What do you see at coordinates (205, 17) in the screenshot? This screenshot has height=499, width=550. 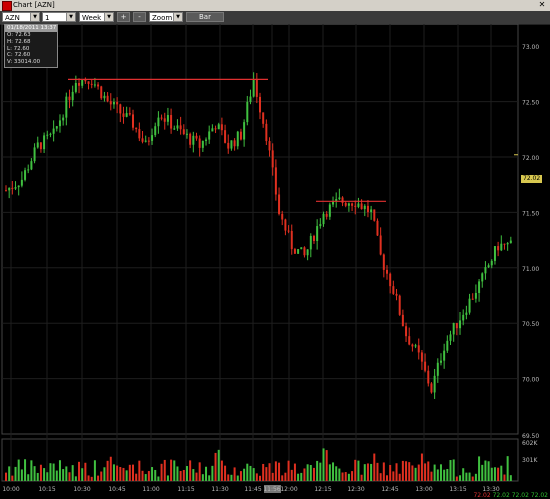 I see `bar-button: Bar` at bounding box center [205, 17].